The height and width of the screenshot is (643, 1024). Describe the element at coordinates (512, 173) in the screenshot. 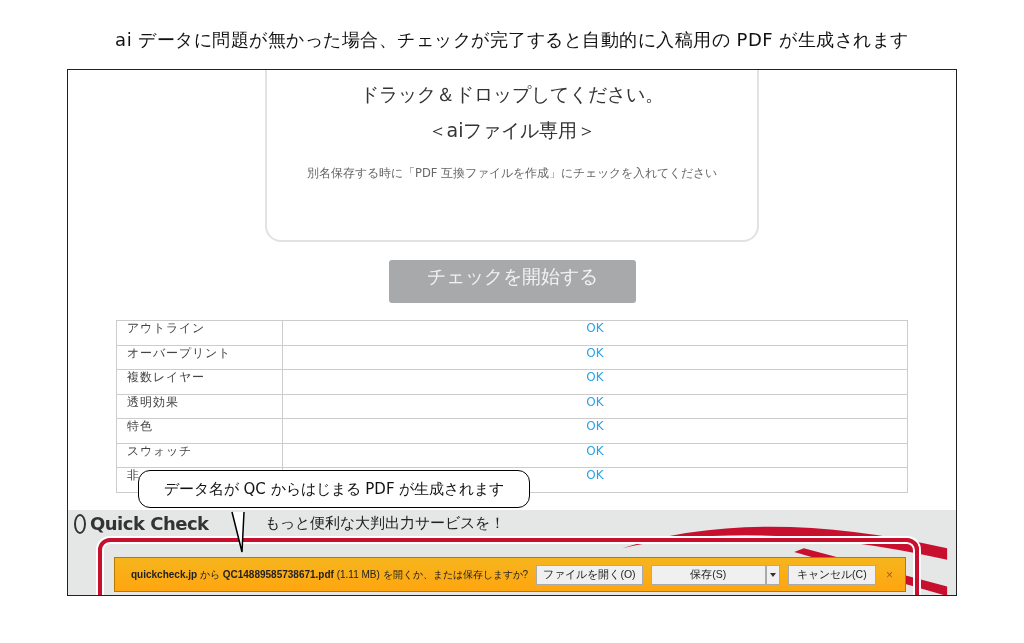

I see `drop-zone-note: 別名保存する時に「PDF 互換ファイルを作成」にチェックを入れてください` at that location.